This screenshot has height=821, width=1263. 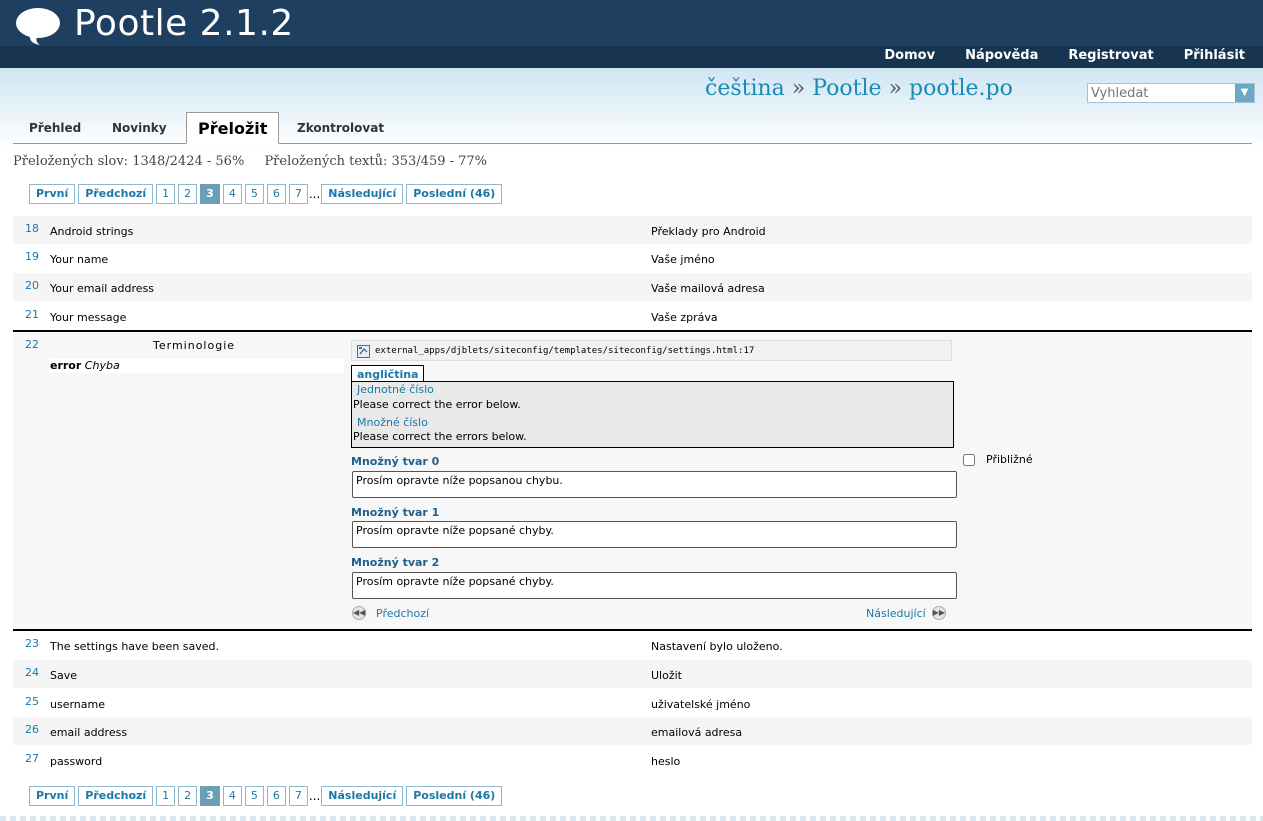 What do you see at coordinates (359, 613) in the screenshot?
I see `rewind-icon: ◀◀` at bounding box center [359, 613].